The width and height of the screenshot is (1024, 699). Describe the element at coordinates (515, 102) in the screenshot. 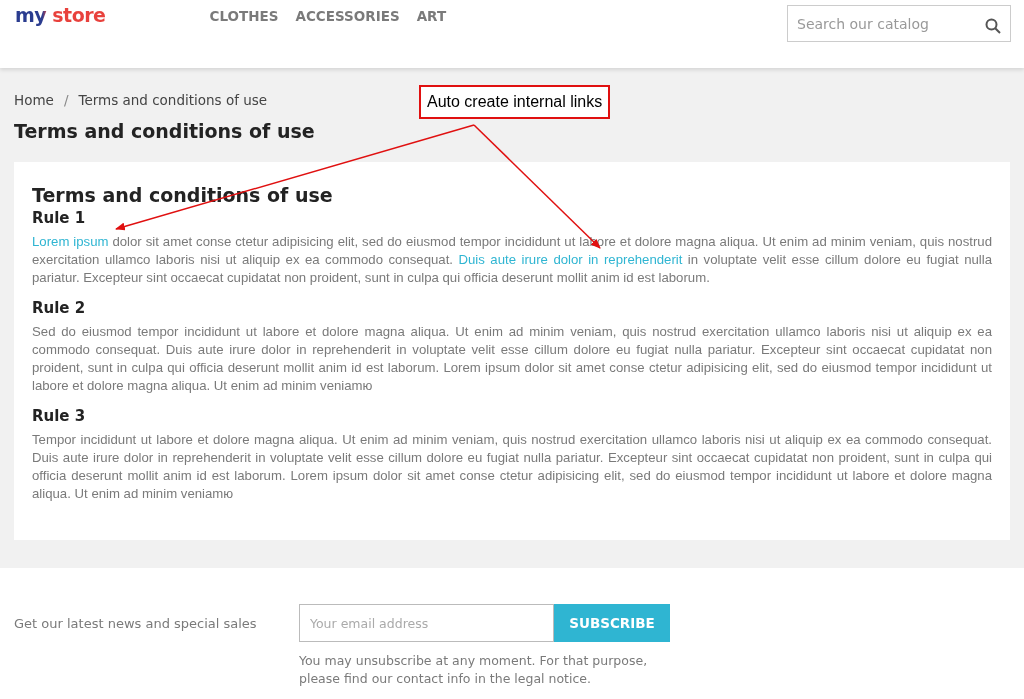

I see `annotation-label: Auto create internal links` at that location.